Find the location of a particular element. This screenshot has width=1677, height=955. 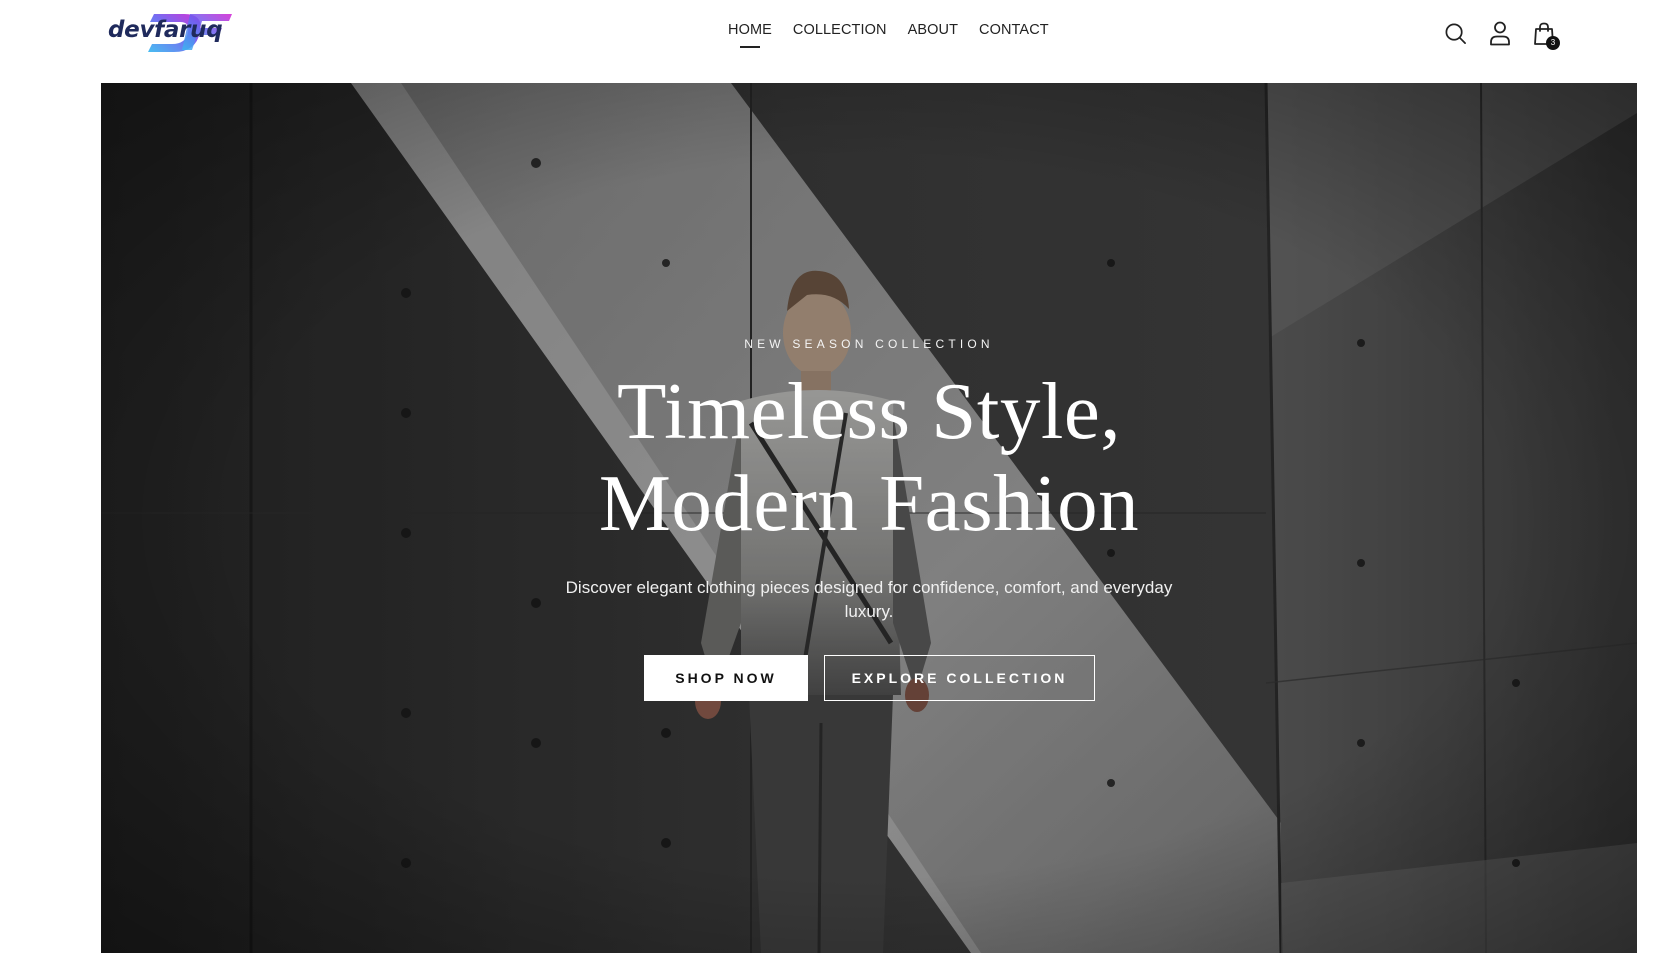

user-icon is located at coordinates (1499, 33).